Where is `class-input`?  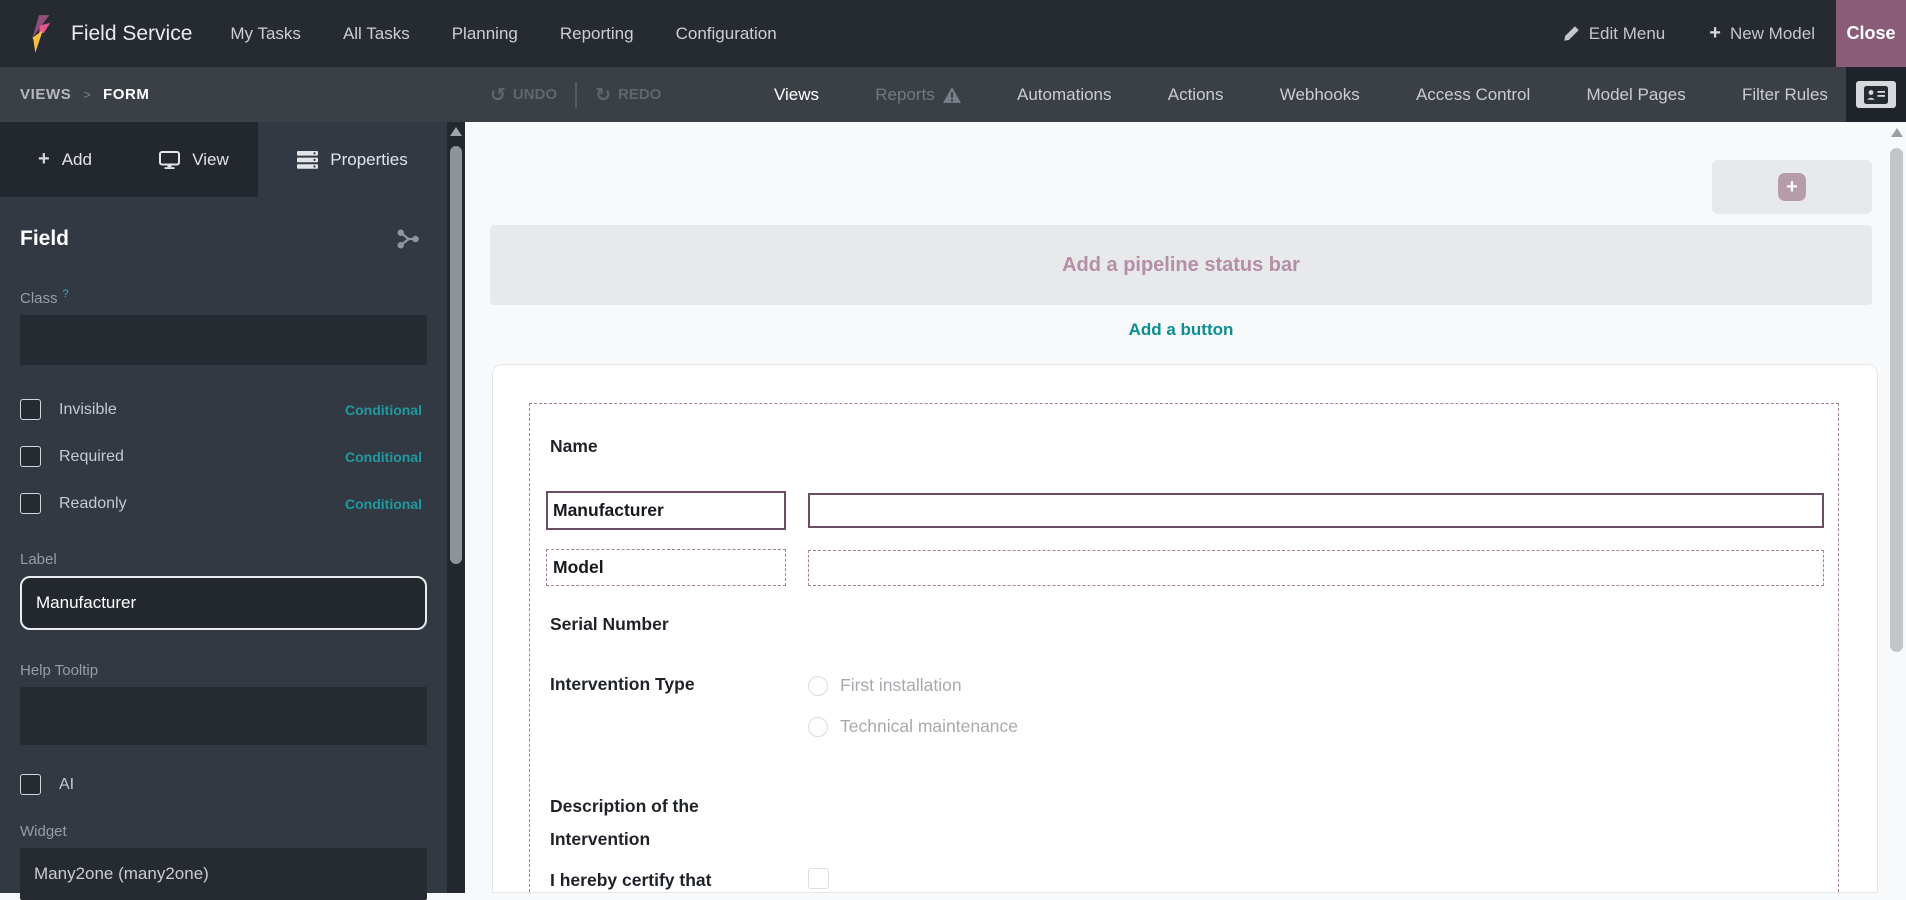
class-input is located at coordinates (223, 340).